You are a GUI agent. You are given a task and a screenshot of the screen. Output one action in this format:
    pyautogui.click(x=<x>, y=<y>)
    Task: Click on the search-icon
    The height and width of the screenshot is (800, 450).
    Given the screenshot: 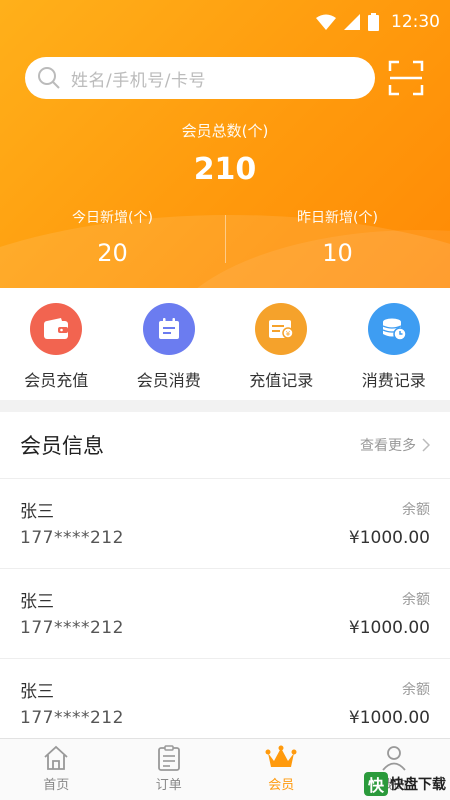 What is the action you would take?
    pyautogui.click(x=49, y=78)
    